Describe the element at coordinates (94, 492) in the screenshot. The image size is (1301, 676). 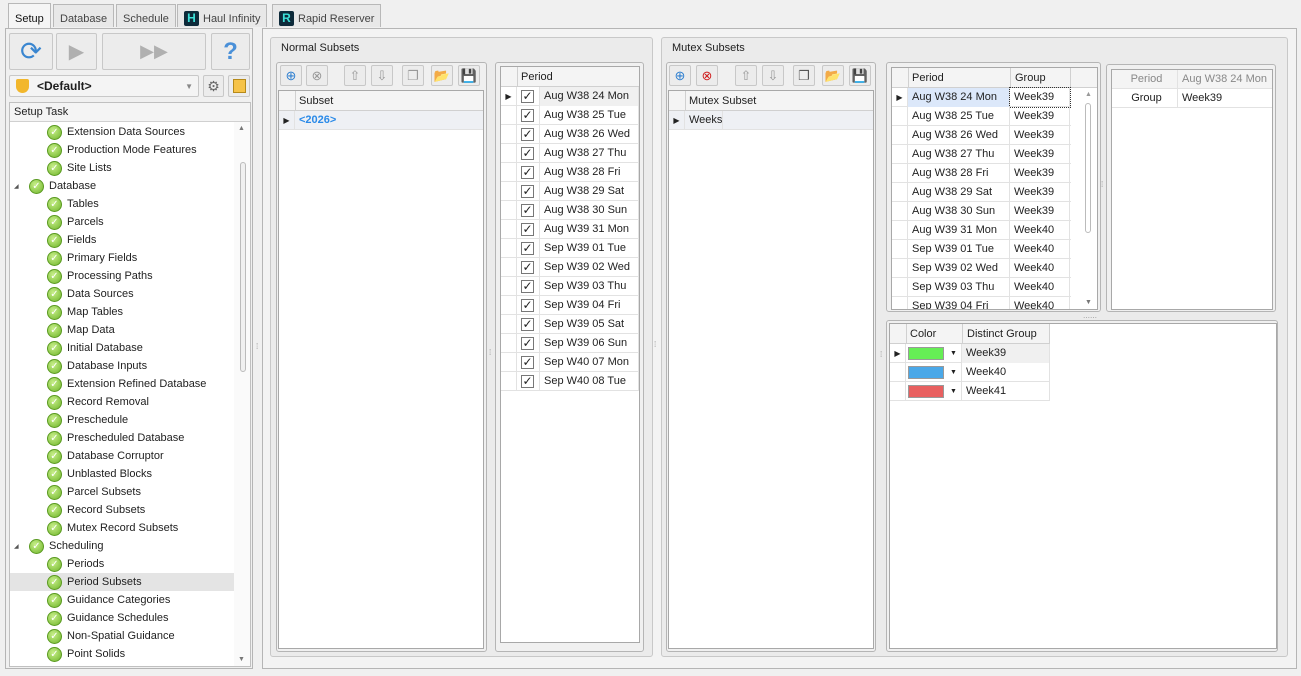
I see `tree-item: ✓ Parcel Subsets` at that location.